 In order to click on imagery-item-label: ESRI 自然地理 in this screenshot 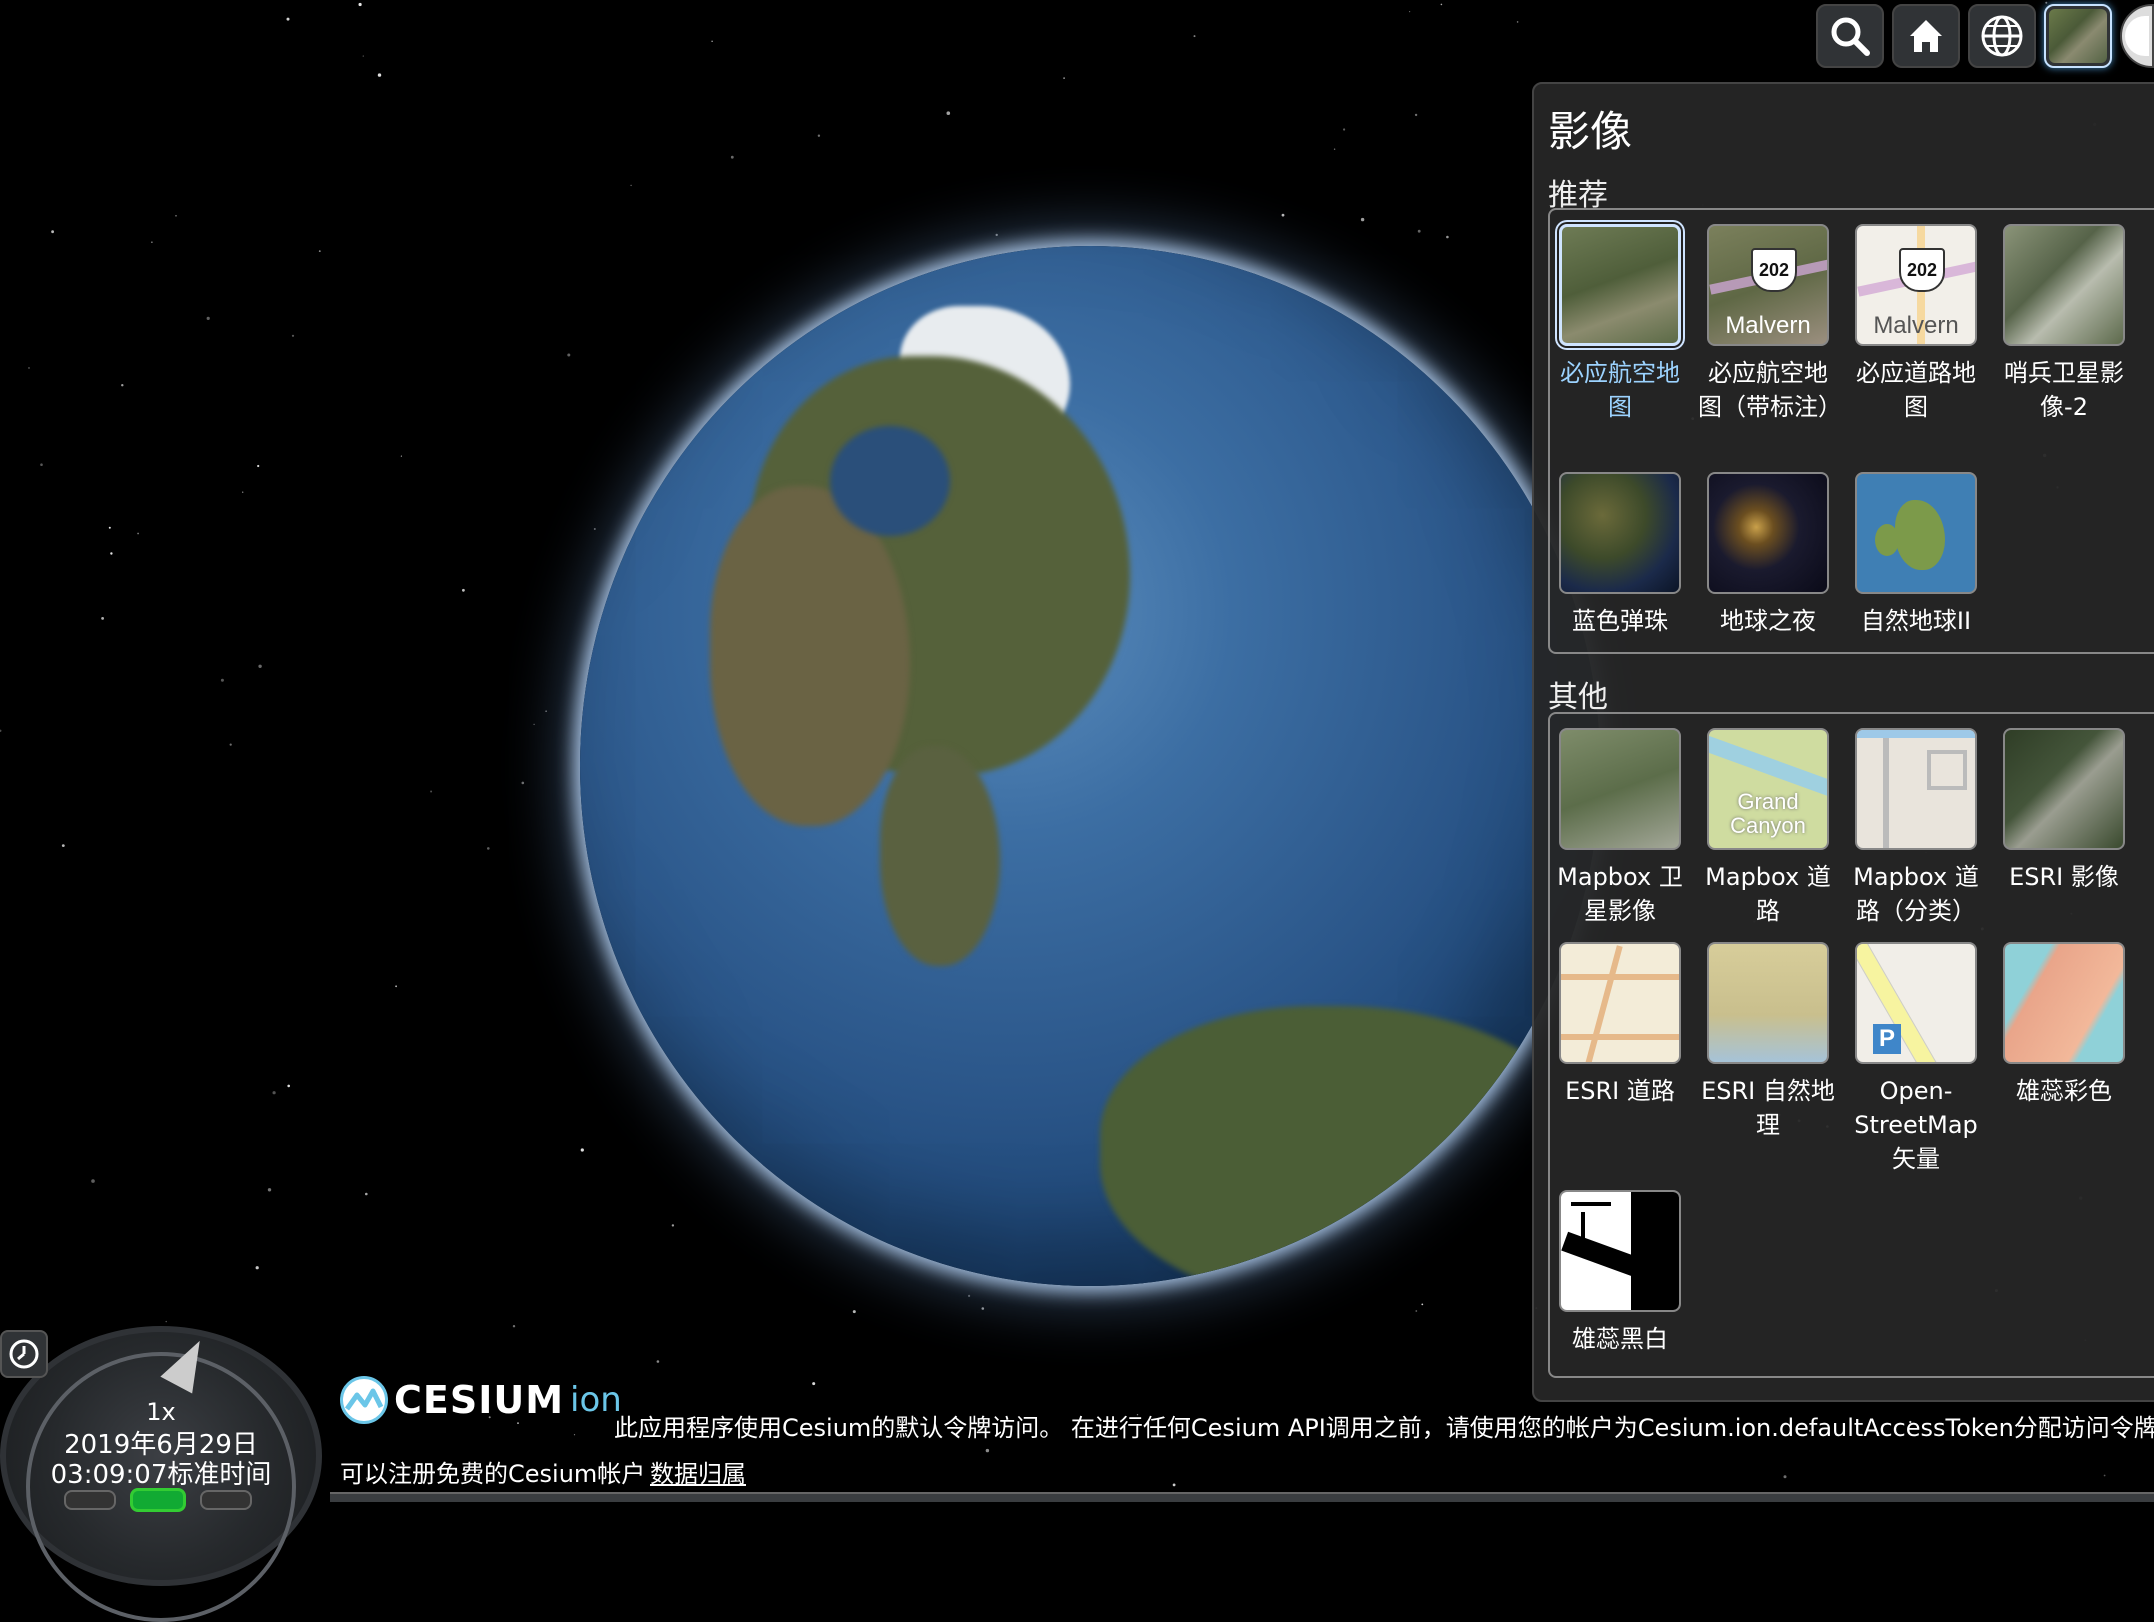, I will do `click(1768, 1108)`.